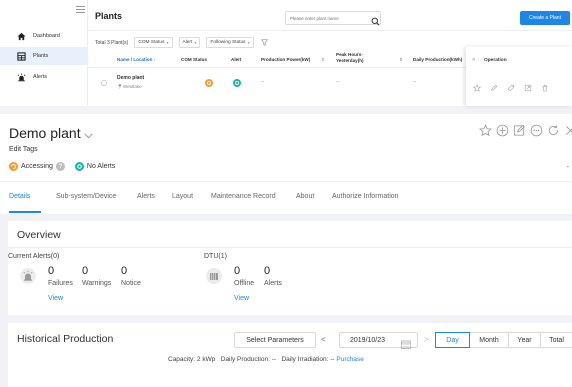 The height and width of the screenshot is (387, 572). Describe the element at coordinates (194, 59) in the screenshot. I see `column-header-com-status: COM Status` at that location.